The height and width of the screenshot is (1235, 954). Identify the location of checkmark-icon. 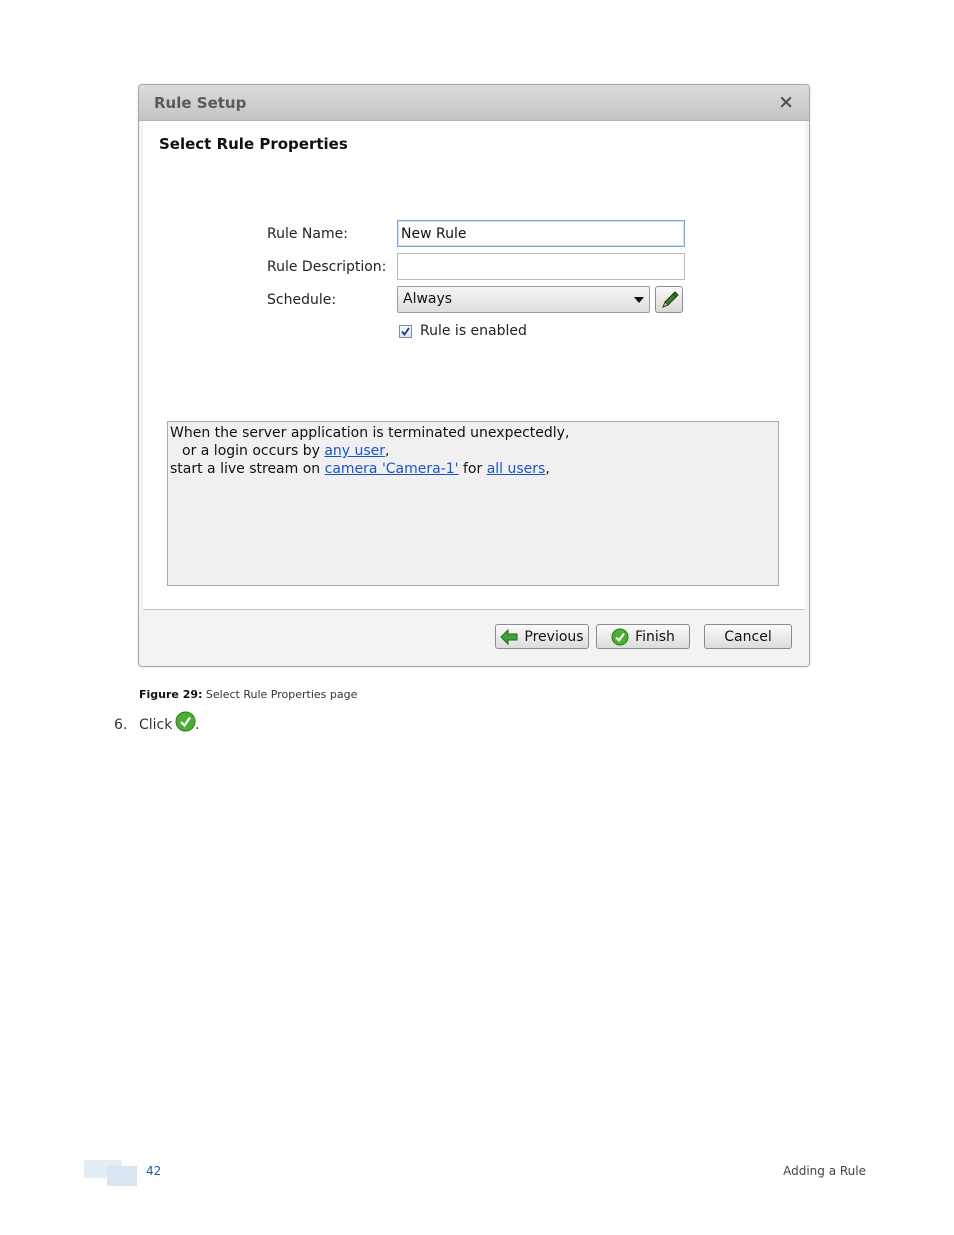
(405, 331).